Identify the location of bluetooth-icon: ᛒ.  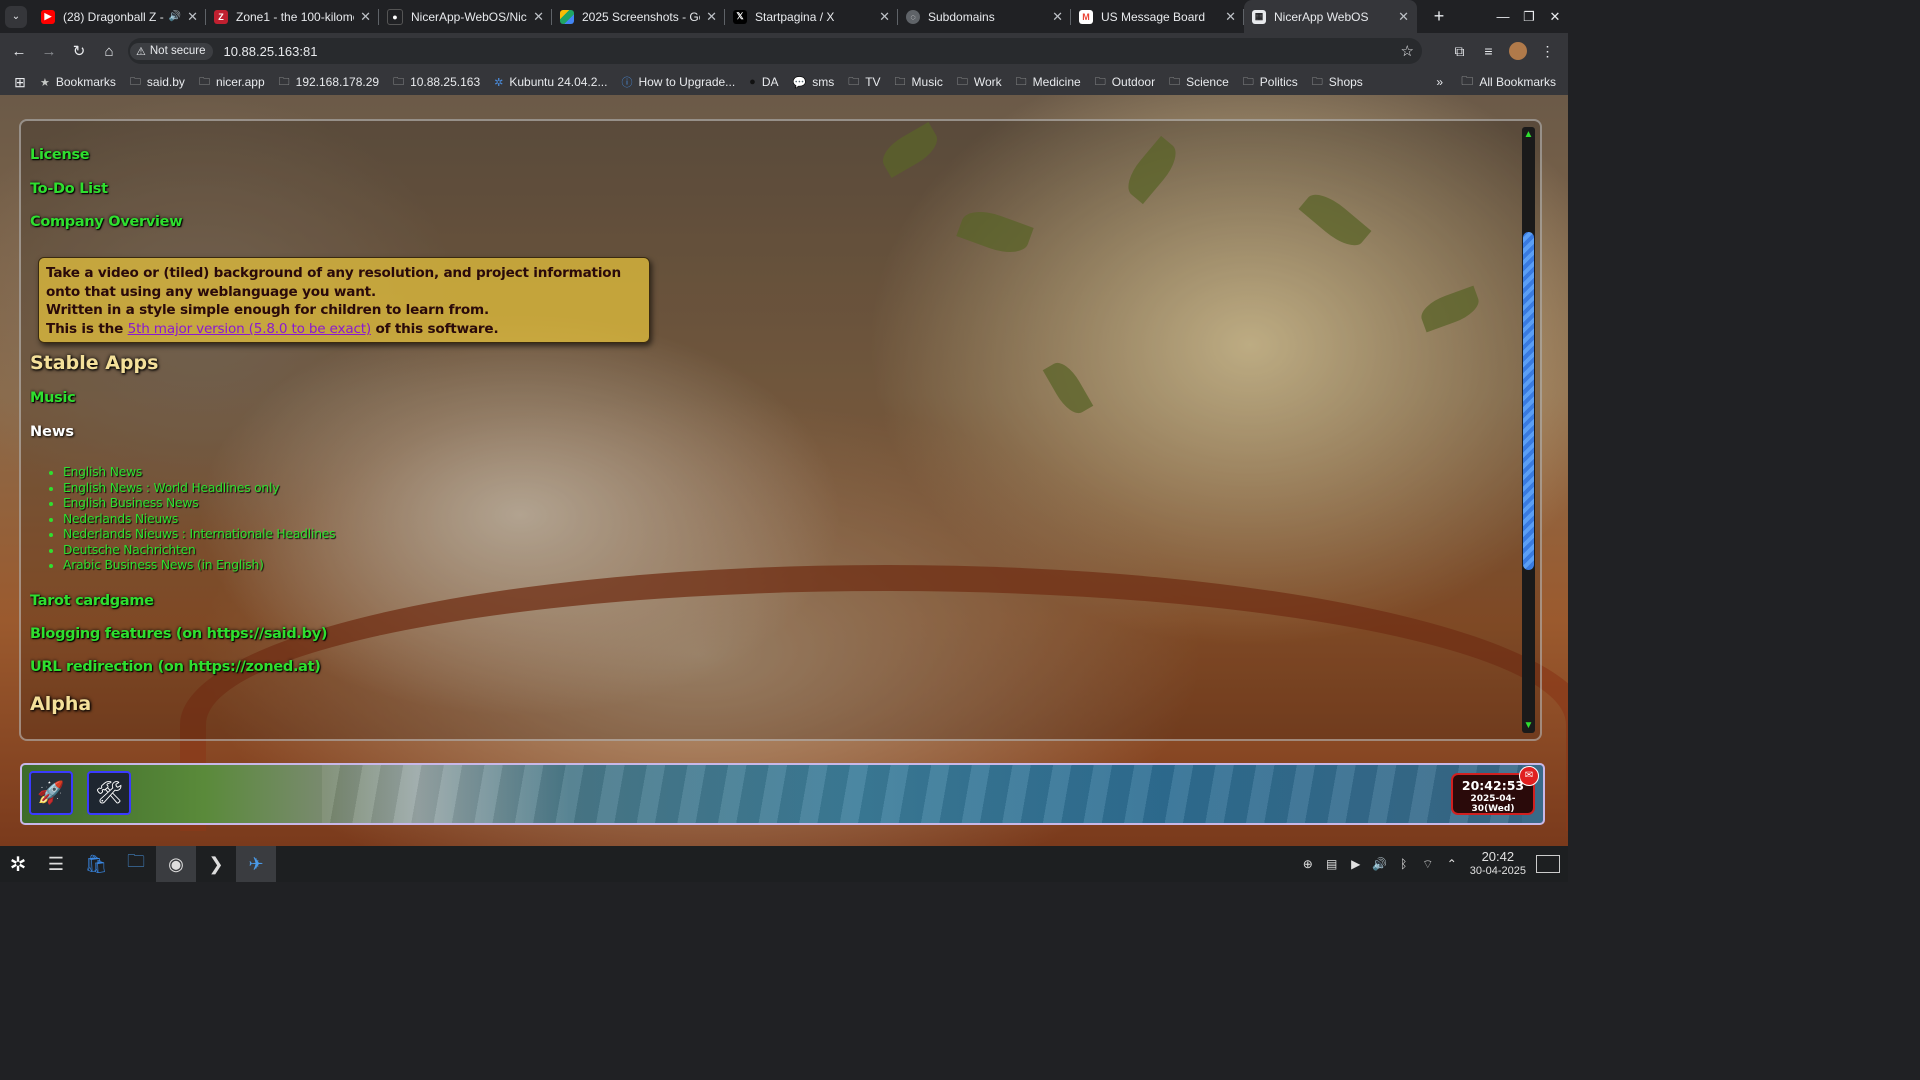
(1404, 864).